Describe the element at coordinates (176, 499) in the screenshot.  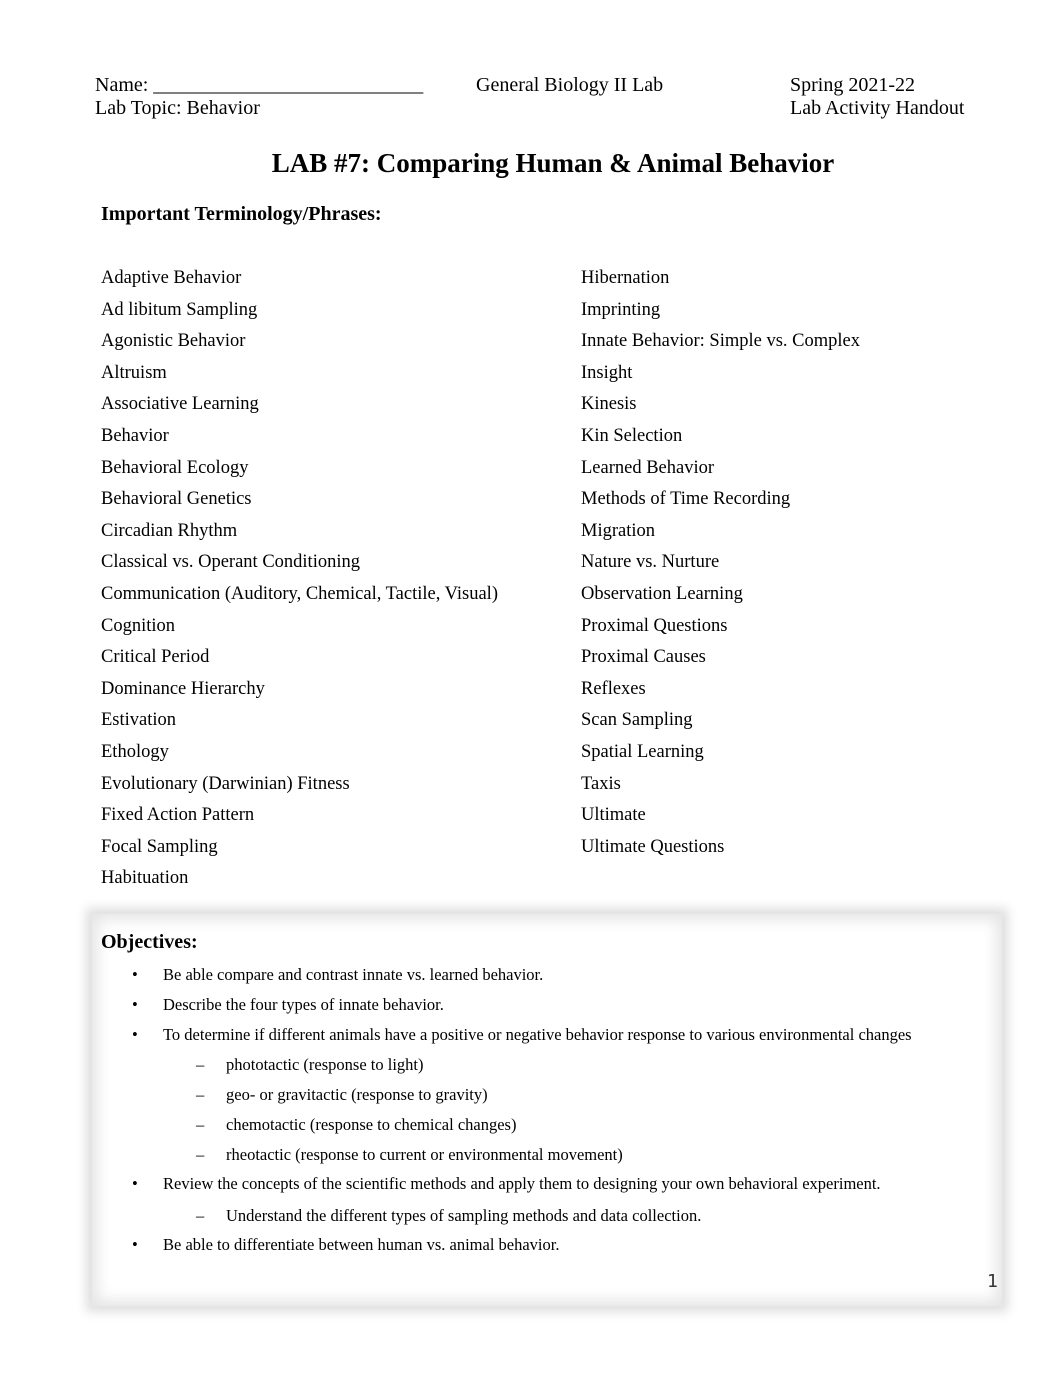
I see `term-item: Behavioral Genetics` at that location.